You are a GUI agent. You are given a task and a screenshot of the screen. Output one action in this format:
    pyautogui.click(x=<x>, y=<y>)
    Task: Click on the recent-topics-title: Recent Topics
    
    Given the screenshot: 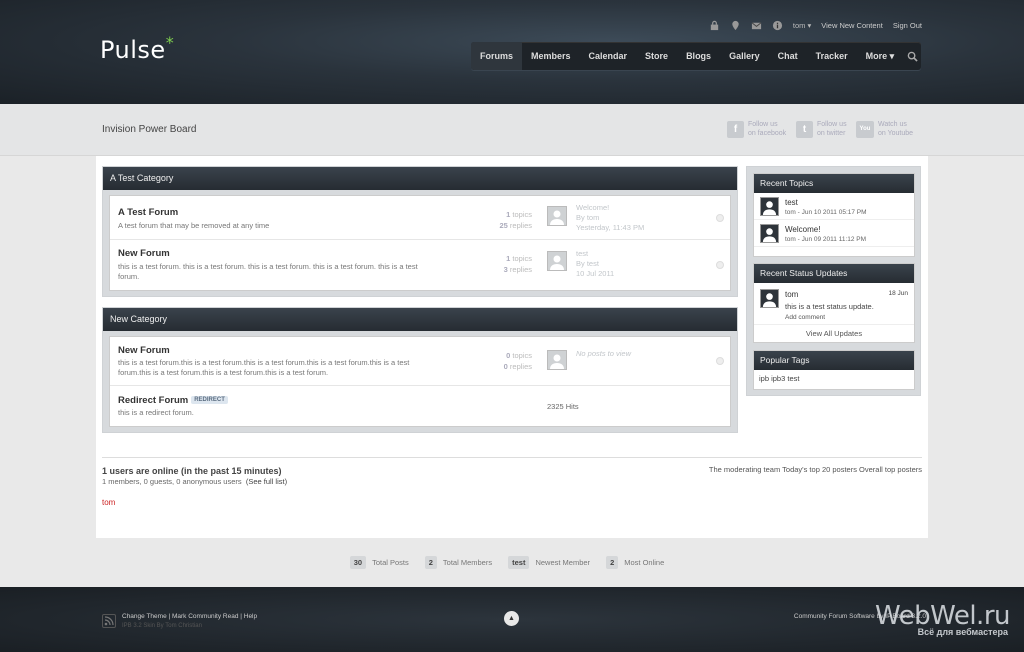 What is the action you would take?
    pyautogui.click(x=834, y=183)
    